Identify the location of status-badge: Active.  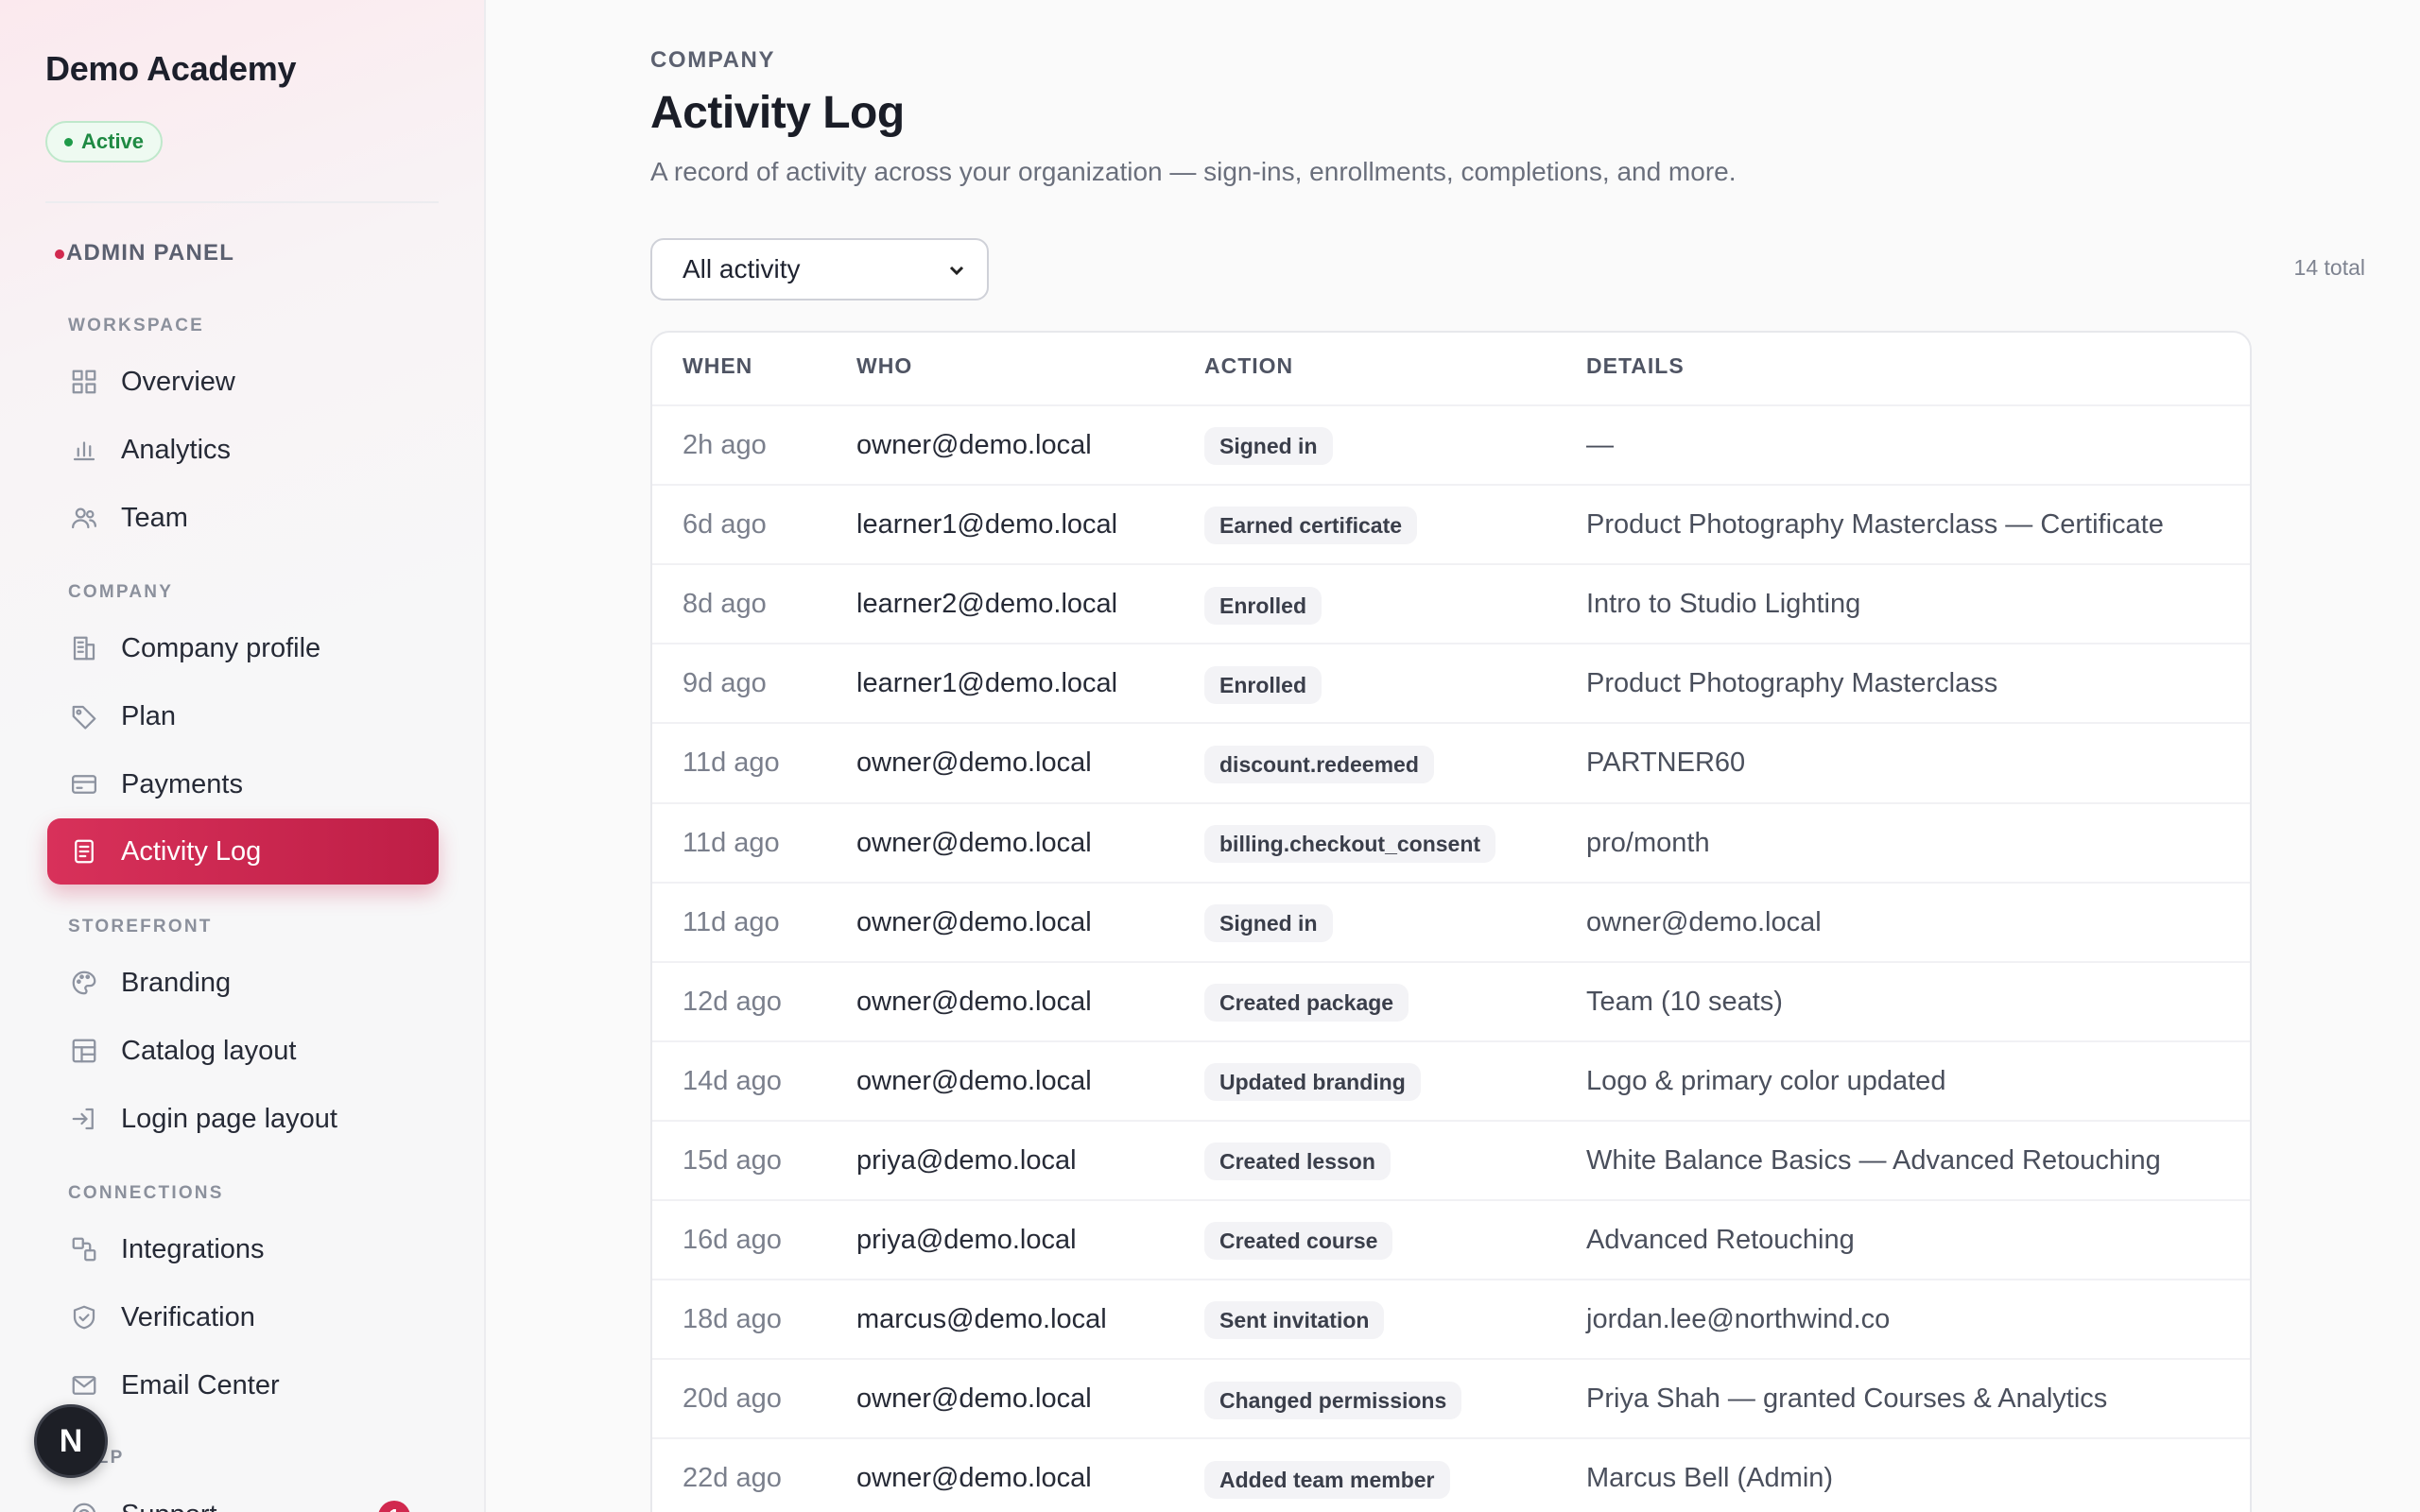
(104, 142).